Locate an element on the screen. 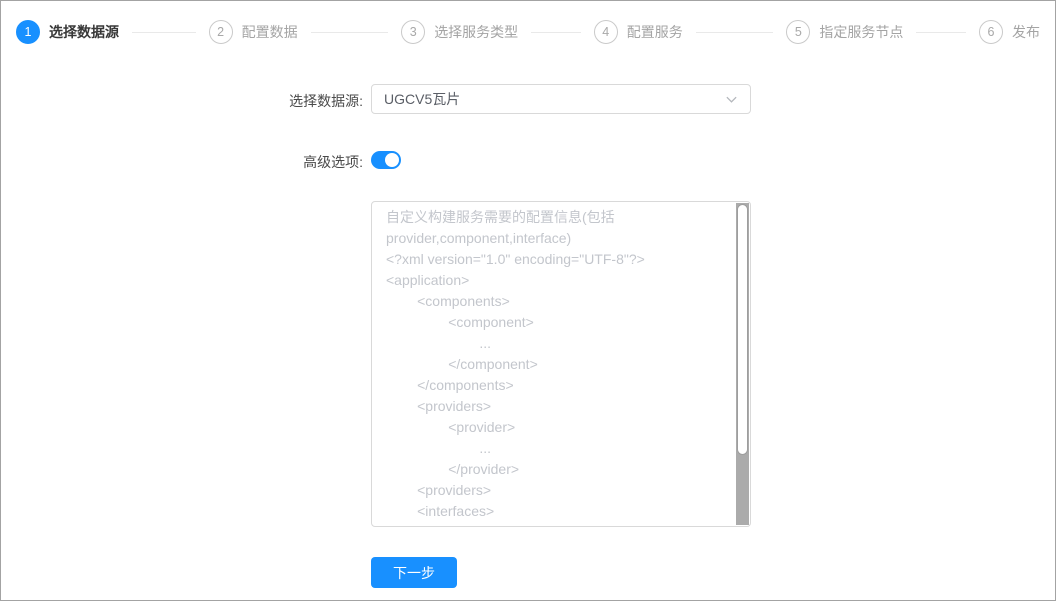  step-5-number: 5 is located at coordinates (798, 32).